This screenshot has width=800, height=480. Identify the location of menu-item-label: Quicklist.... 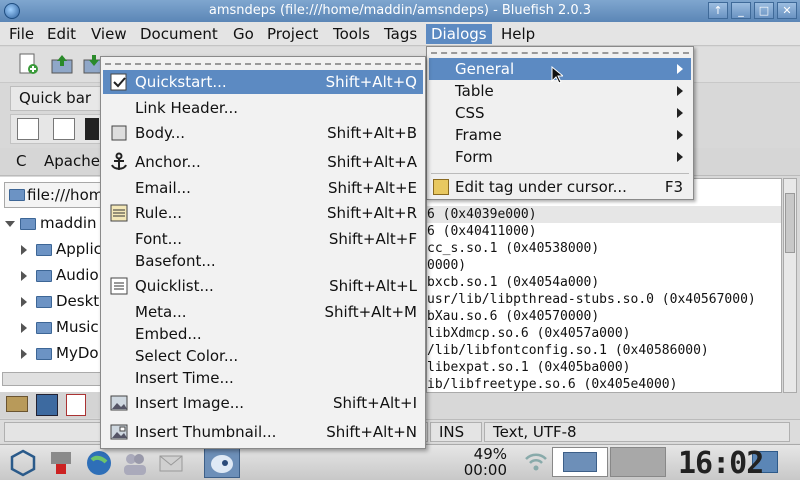
(174, 286).